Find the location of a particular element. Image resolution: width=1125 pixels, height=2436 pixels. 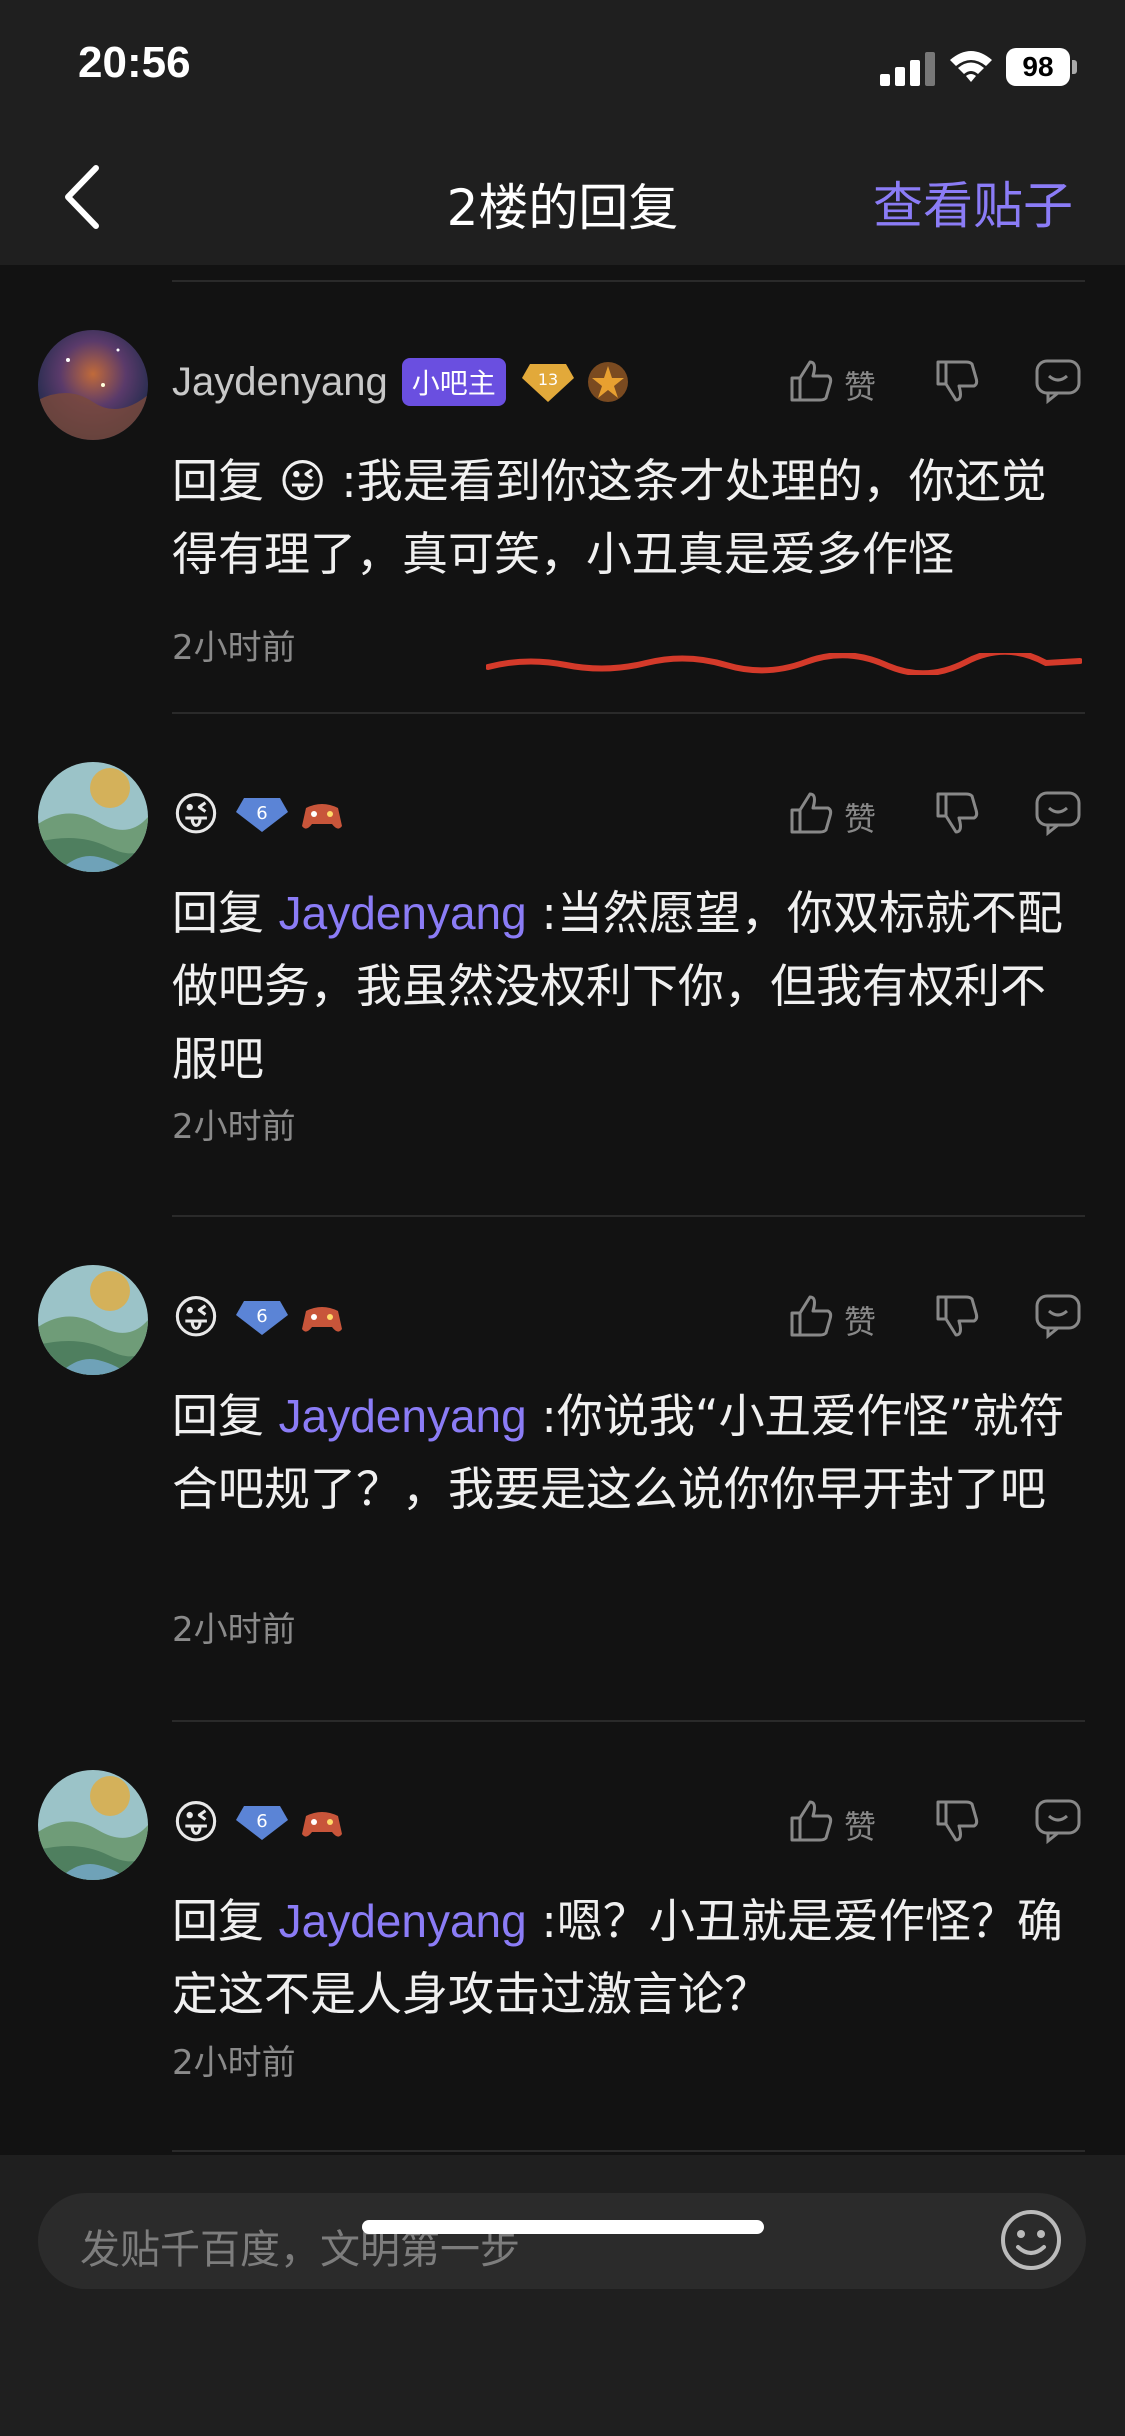

view-post-button: 查看贴子 is located at coordinates (973, 202).